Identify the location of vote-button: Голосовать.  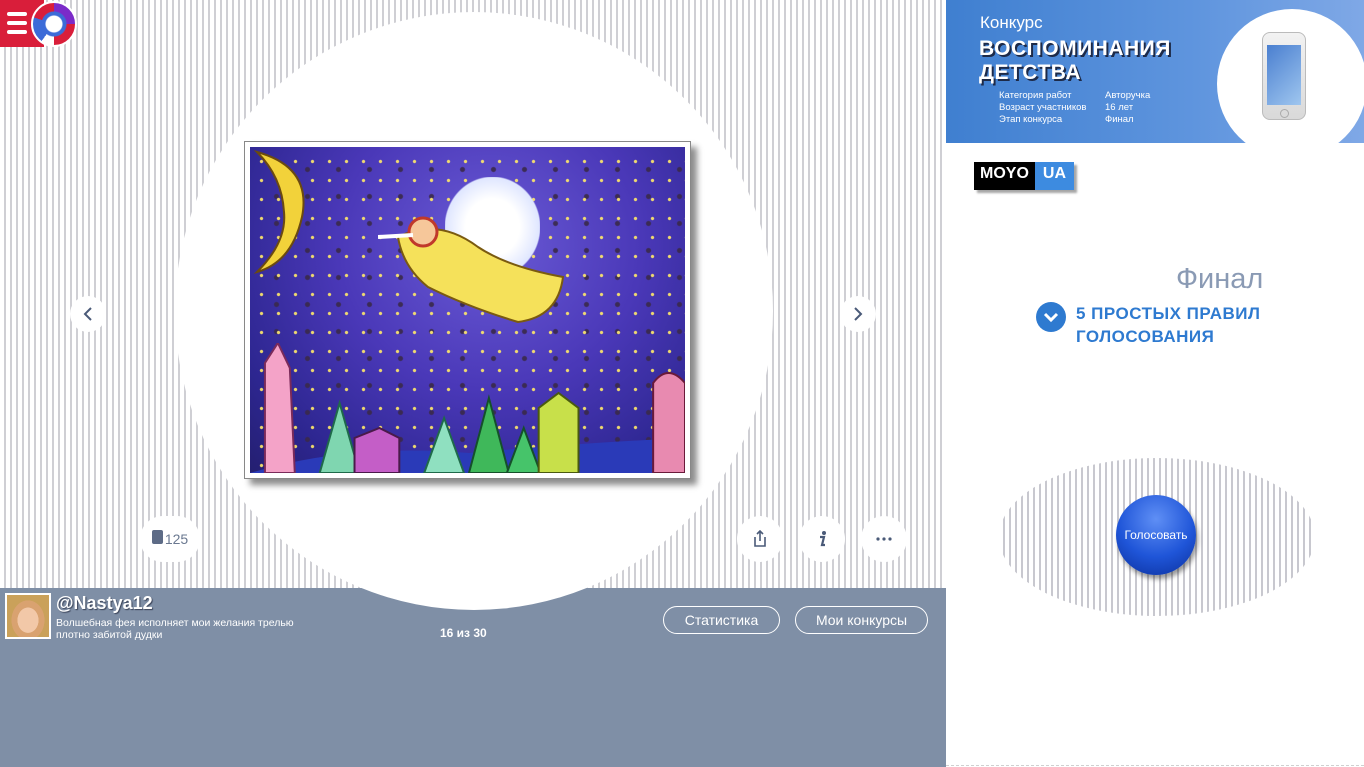
(1156, 535).